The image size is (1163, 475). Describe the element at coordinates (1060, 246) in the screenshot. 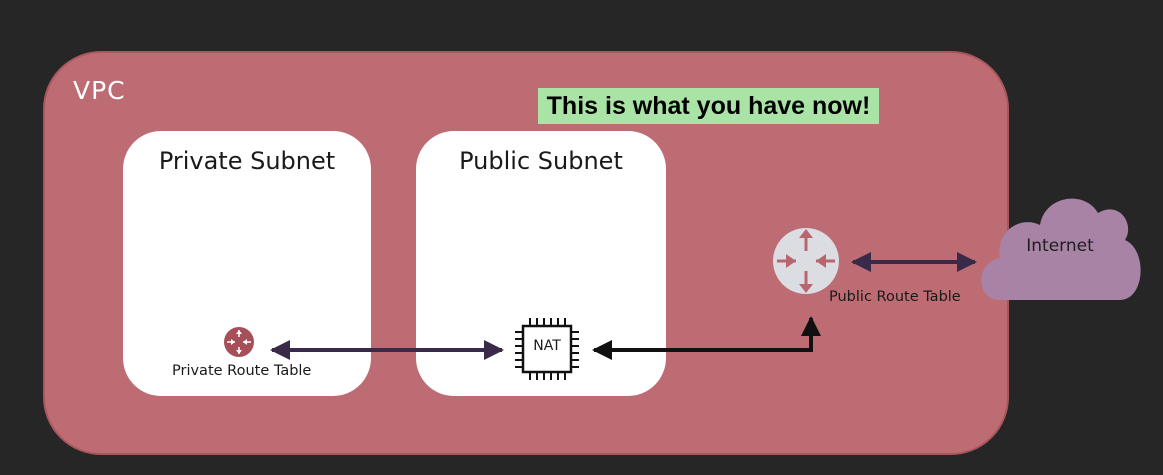

I see `internet-label: Internet` at that location.